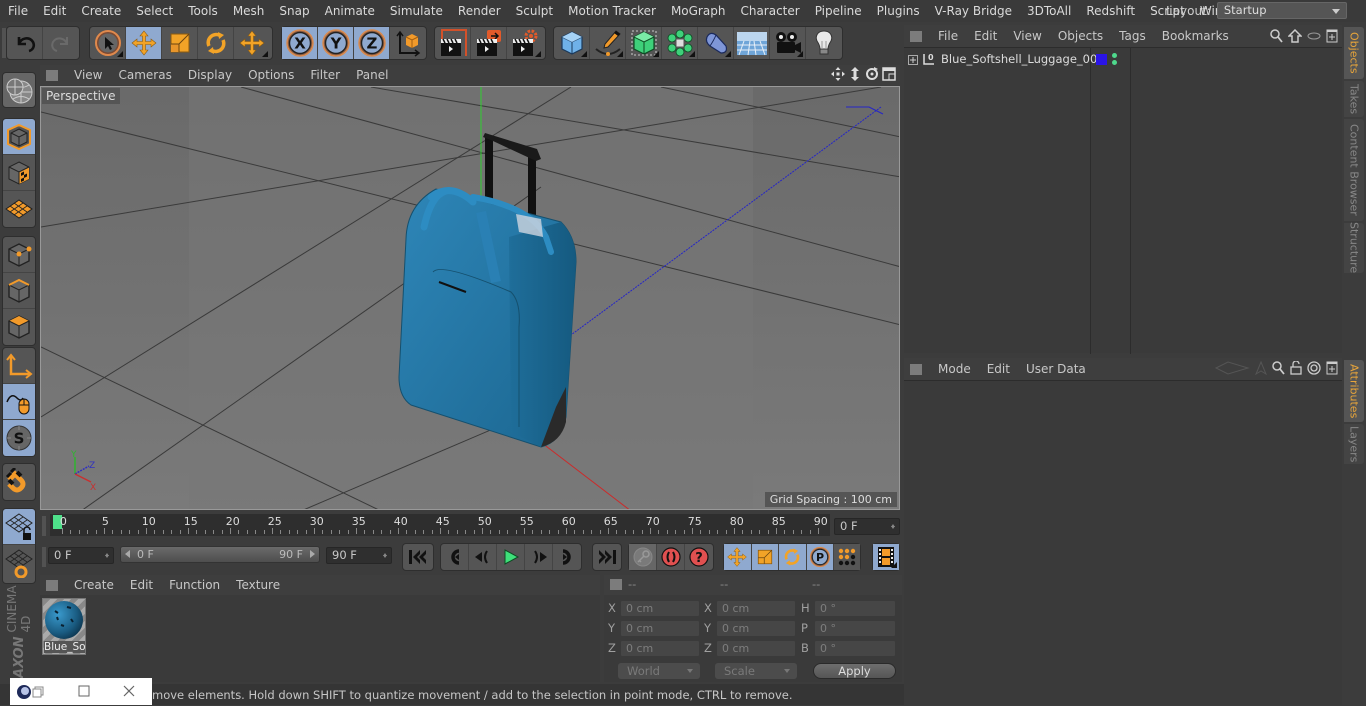  What do you see at coordinates (1295, 36) in the screenshot?
I see `home-icon` at bounding box center [1295, 36].